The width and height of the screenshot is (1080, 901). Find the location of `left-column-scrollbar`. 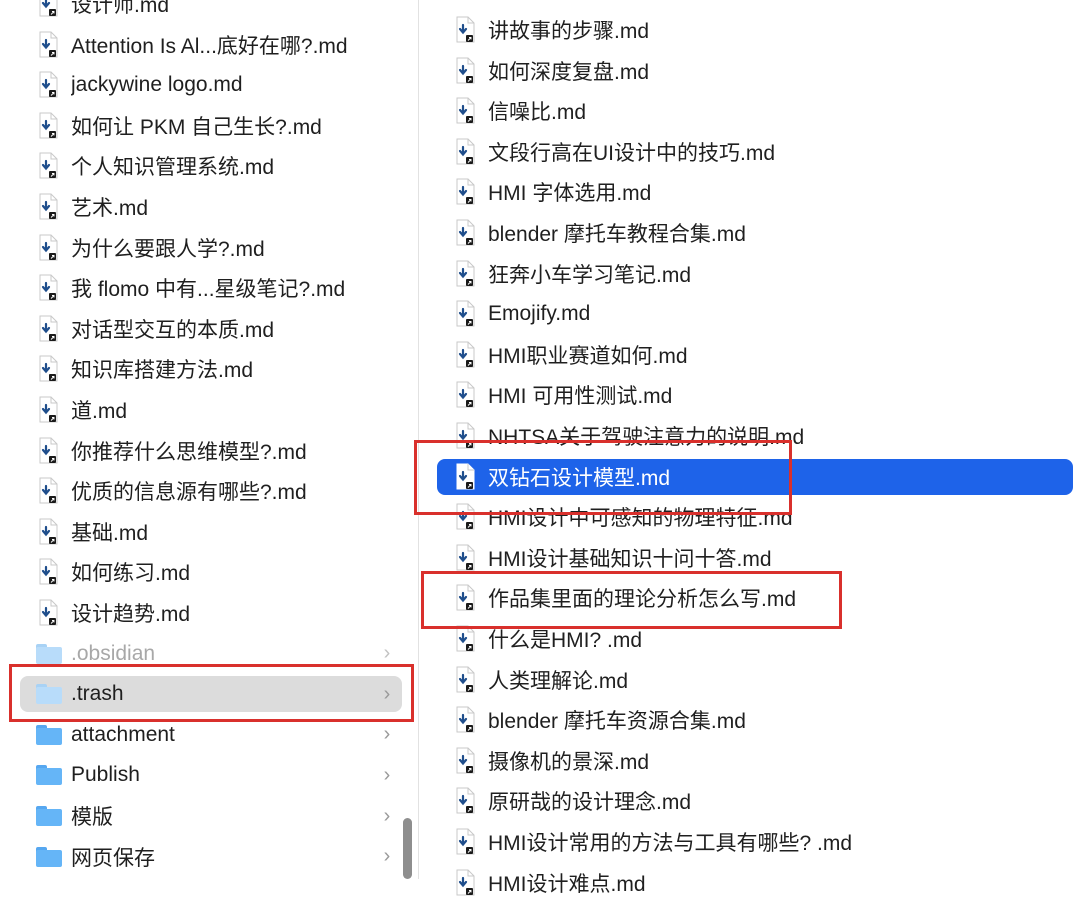

left-column-scrollbar is located at coordinates (407, 848).